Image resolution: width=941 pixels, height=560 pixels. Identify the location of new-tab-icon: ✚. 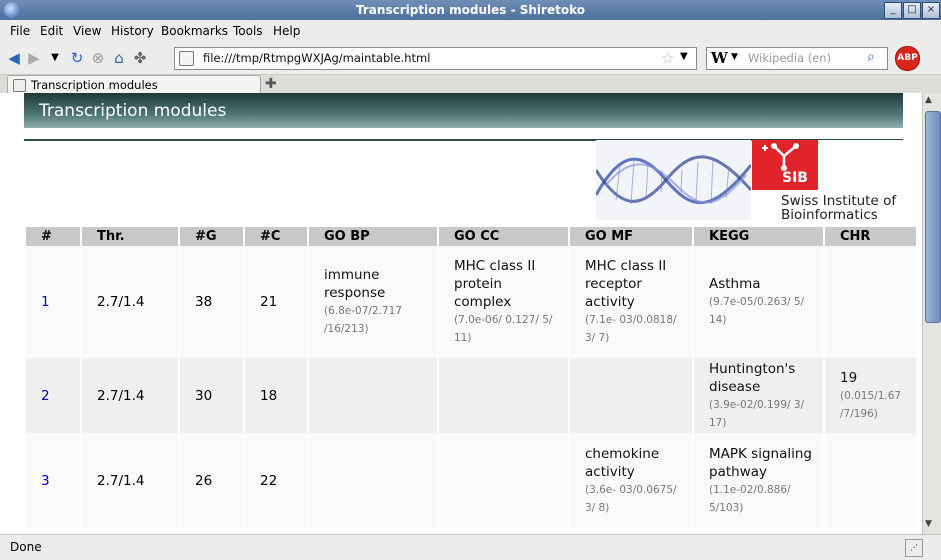
(271, 84).